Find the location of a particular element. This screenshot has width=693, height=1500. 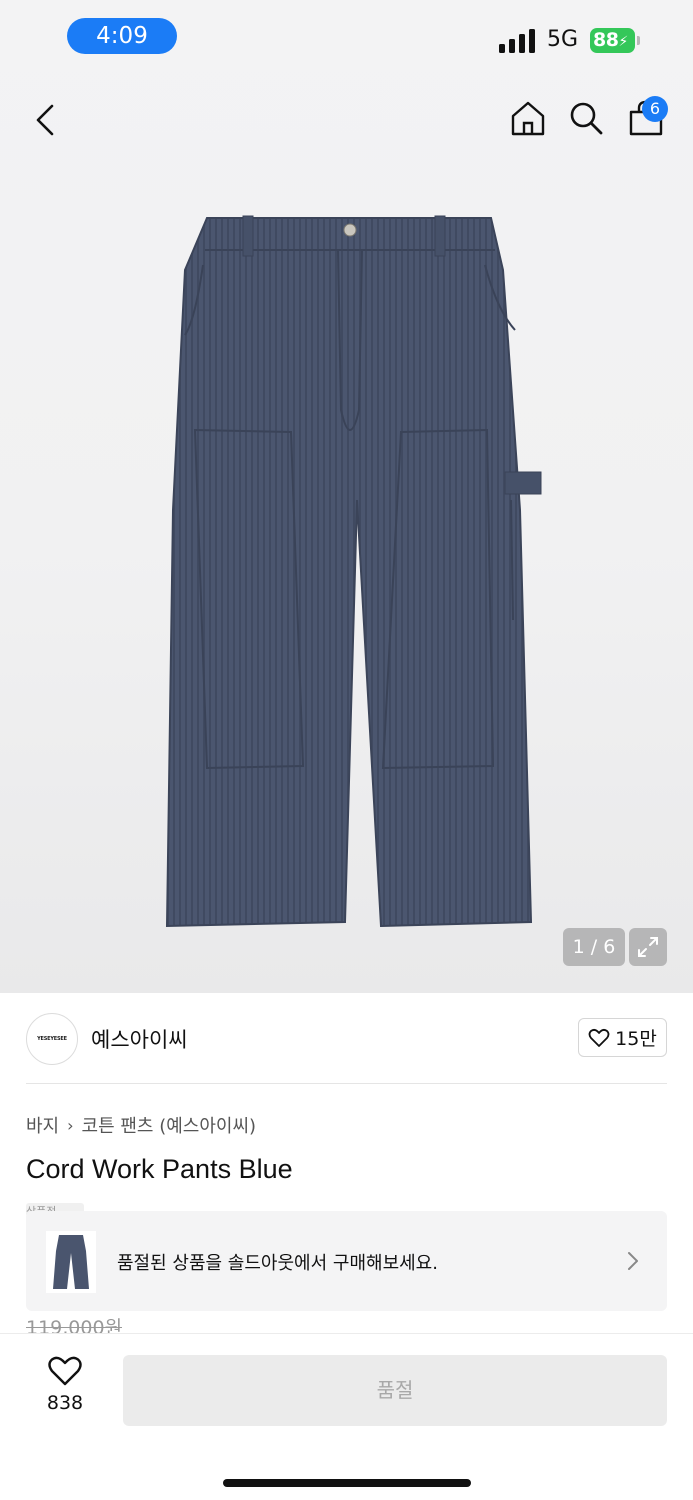

status-bar: 4:09 5G 88⚡ is located at coordinates (346, 36).